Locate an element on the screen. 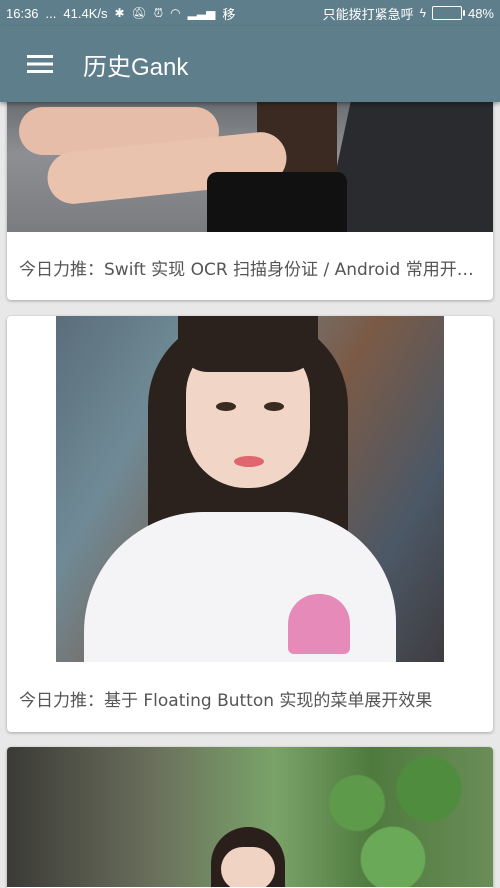 This screenshot has width=500, height=888. list-item-title: 今日力推：基于 Floating Button 实现的菜单展开效果 is located at coordinates (226, 701).